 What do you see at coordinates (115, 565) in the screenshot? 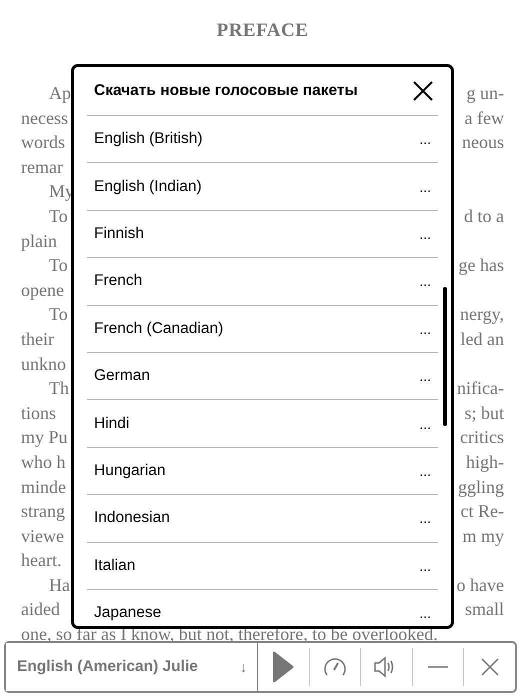
I see `language-label: Italian` at bounding box center [115, 565].